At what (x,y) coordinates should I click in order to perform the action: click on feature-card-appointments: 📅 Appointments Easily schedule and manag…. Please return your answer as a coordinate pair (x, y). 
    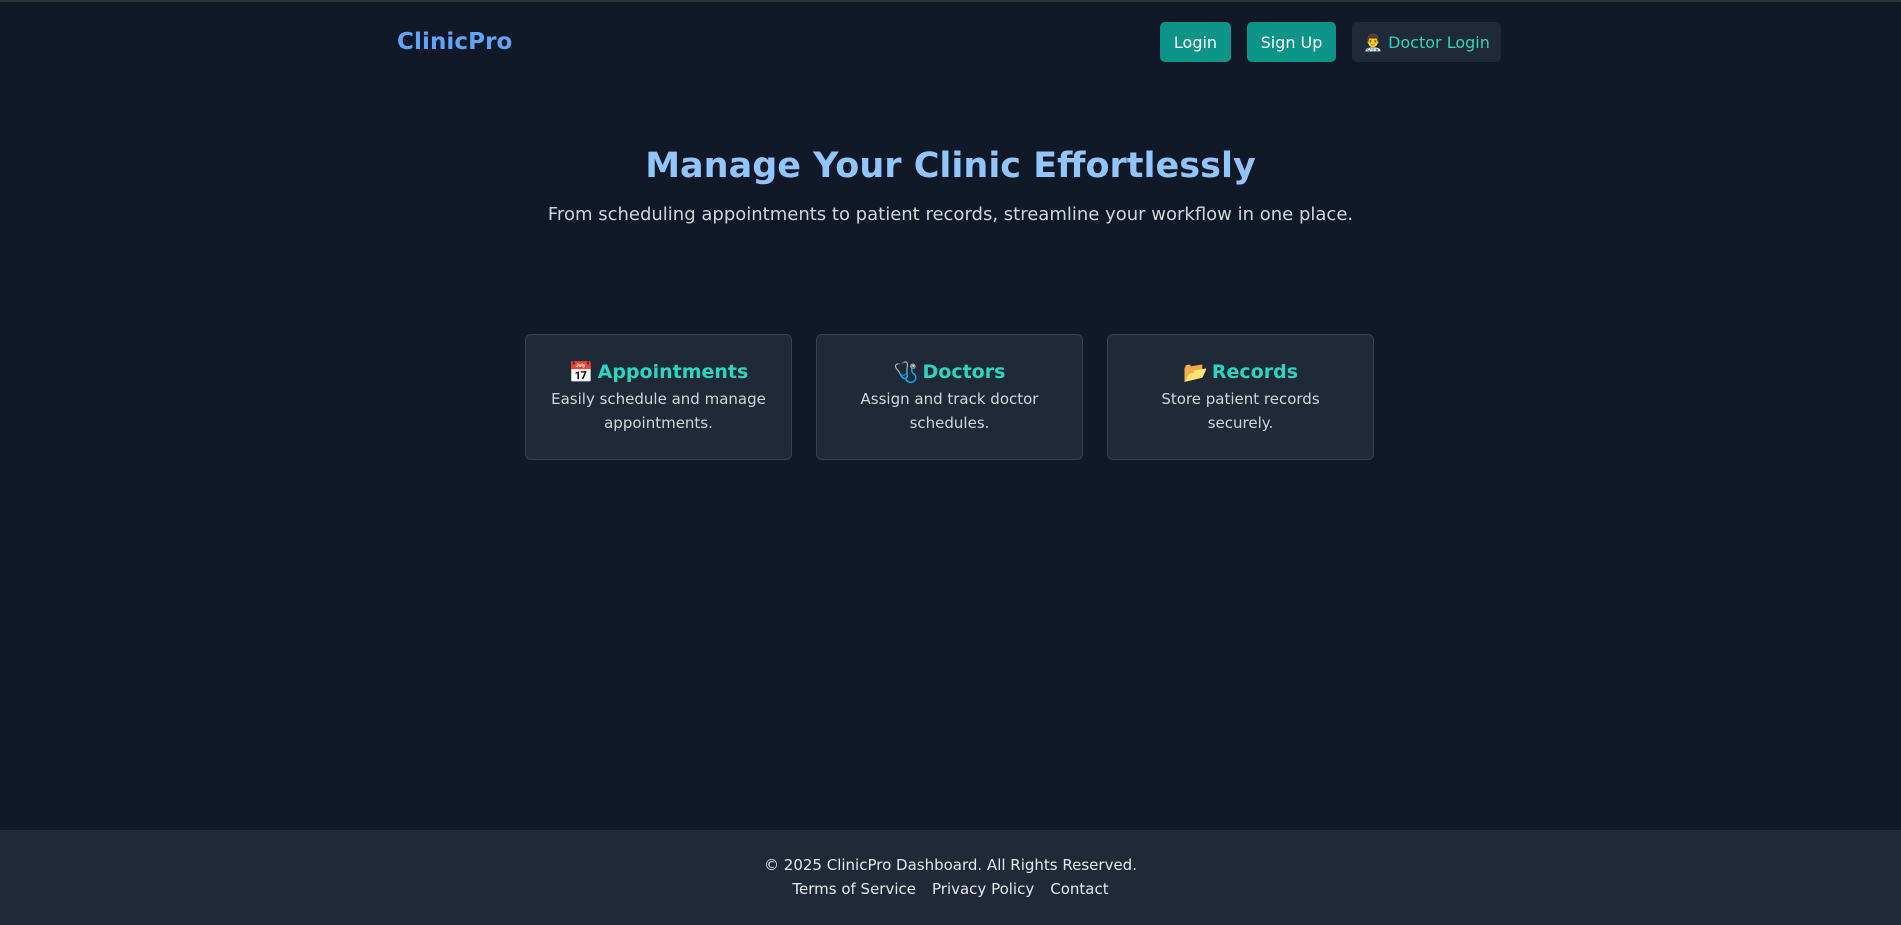
    Looking at the image, I should click on (658, 397).